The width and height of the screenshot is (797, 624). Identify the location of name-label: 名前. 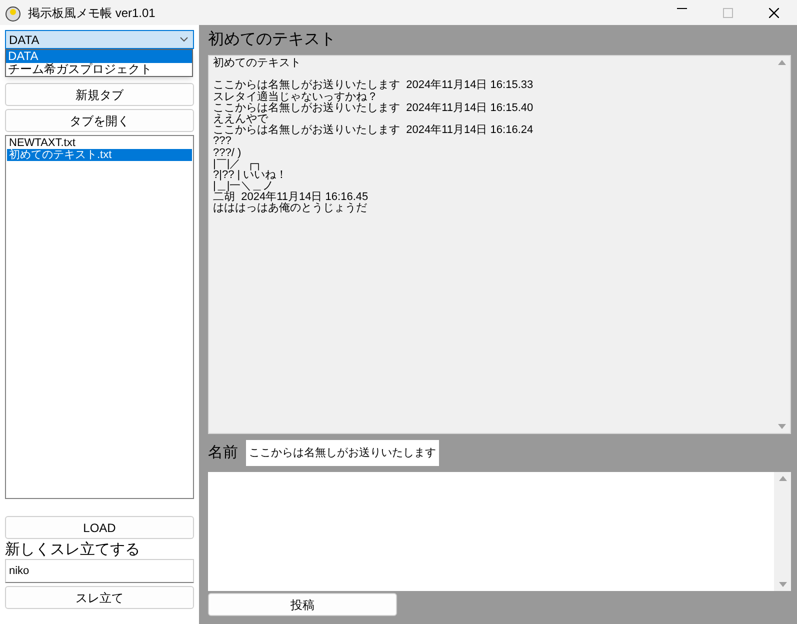
(223, 452).